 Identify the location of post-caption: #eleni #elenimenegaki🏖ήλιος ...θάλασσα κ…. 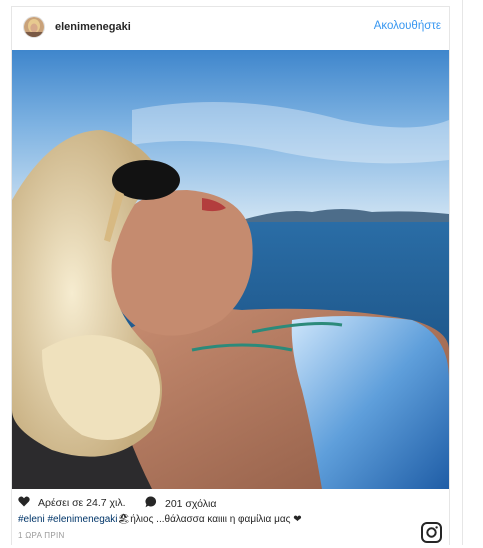
(218, 519).